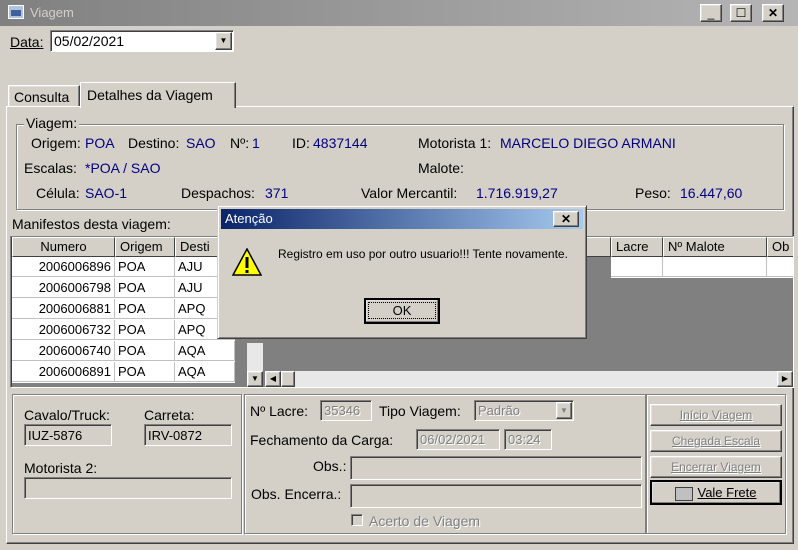 The image size is (798, 550). What do you see at coordinates (420, 411) in the screenshot?
I see `tipo-label: Tipo Viagem:` at bounding box center [420, 411].